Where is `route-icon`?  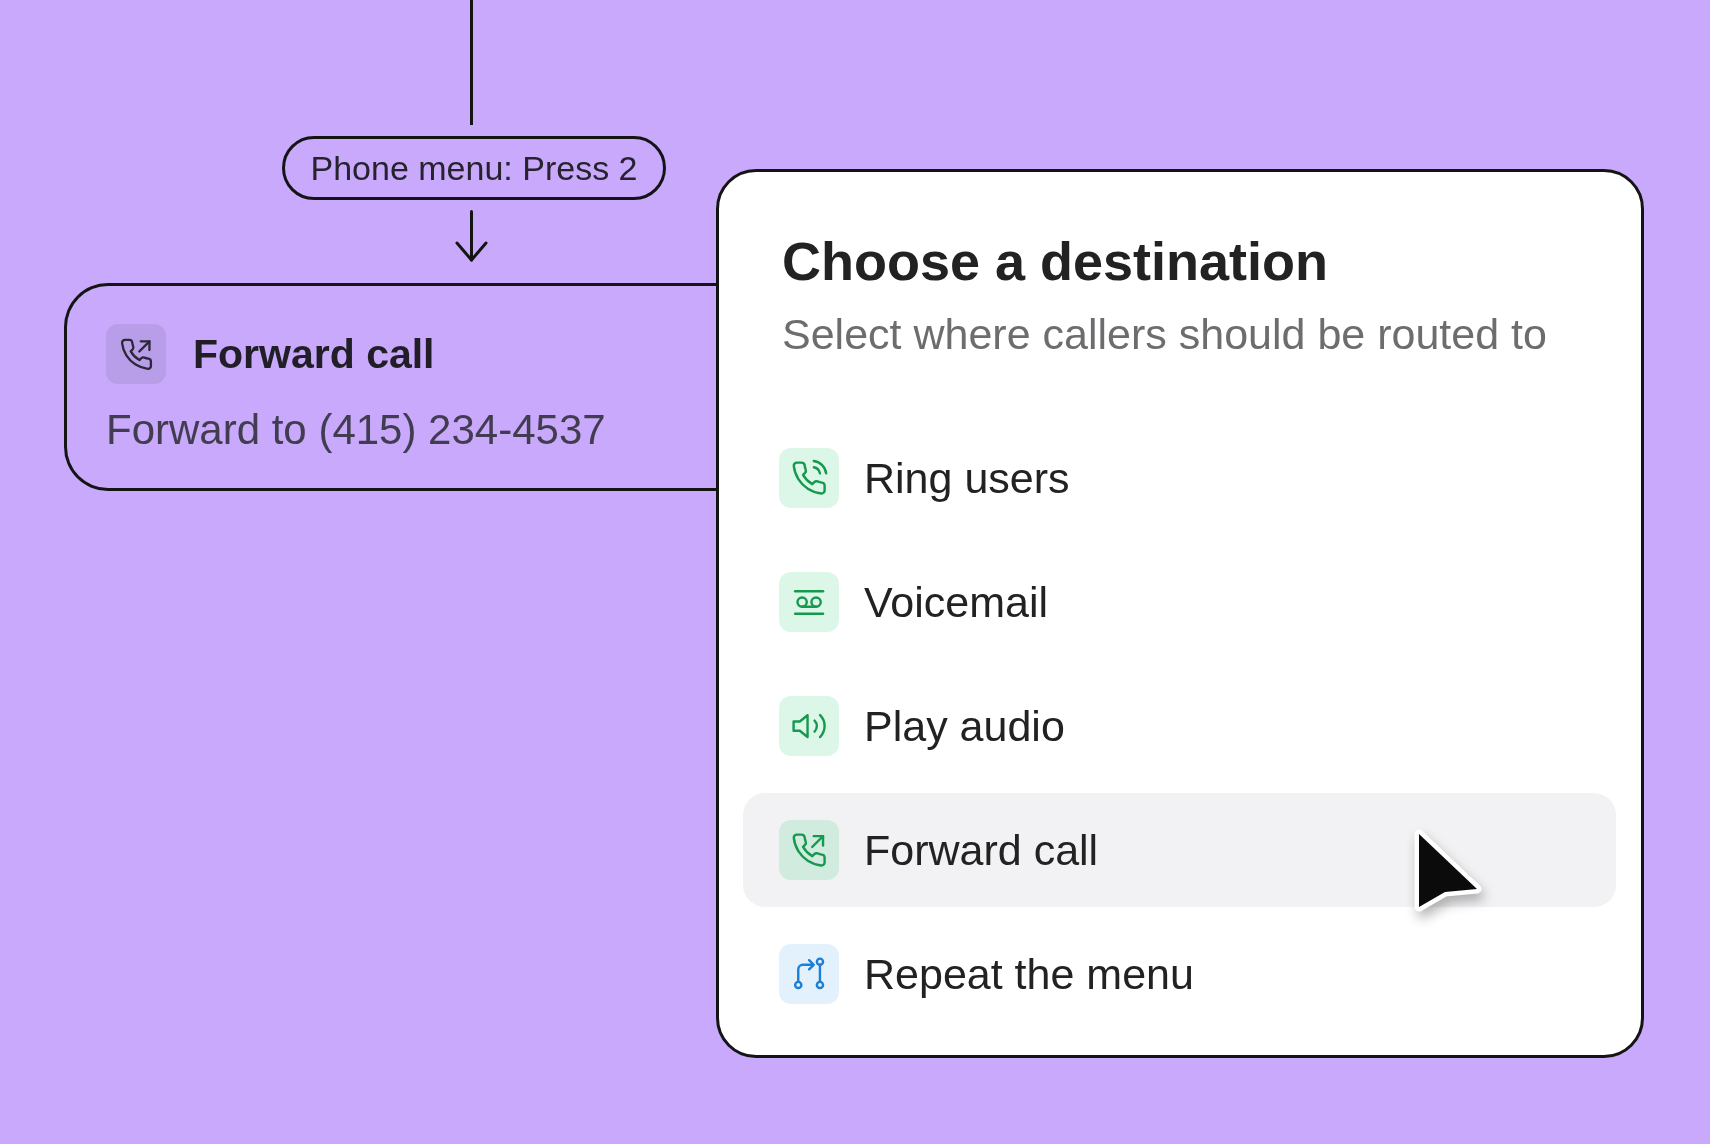
route-icon is located at coordinates (809, 974).